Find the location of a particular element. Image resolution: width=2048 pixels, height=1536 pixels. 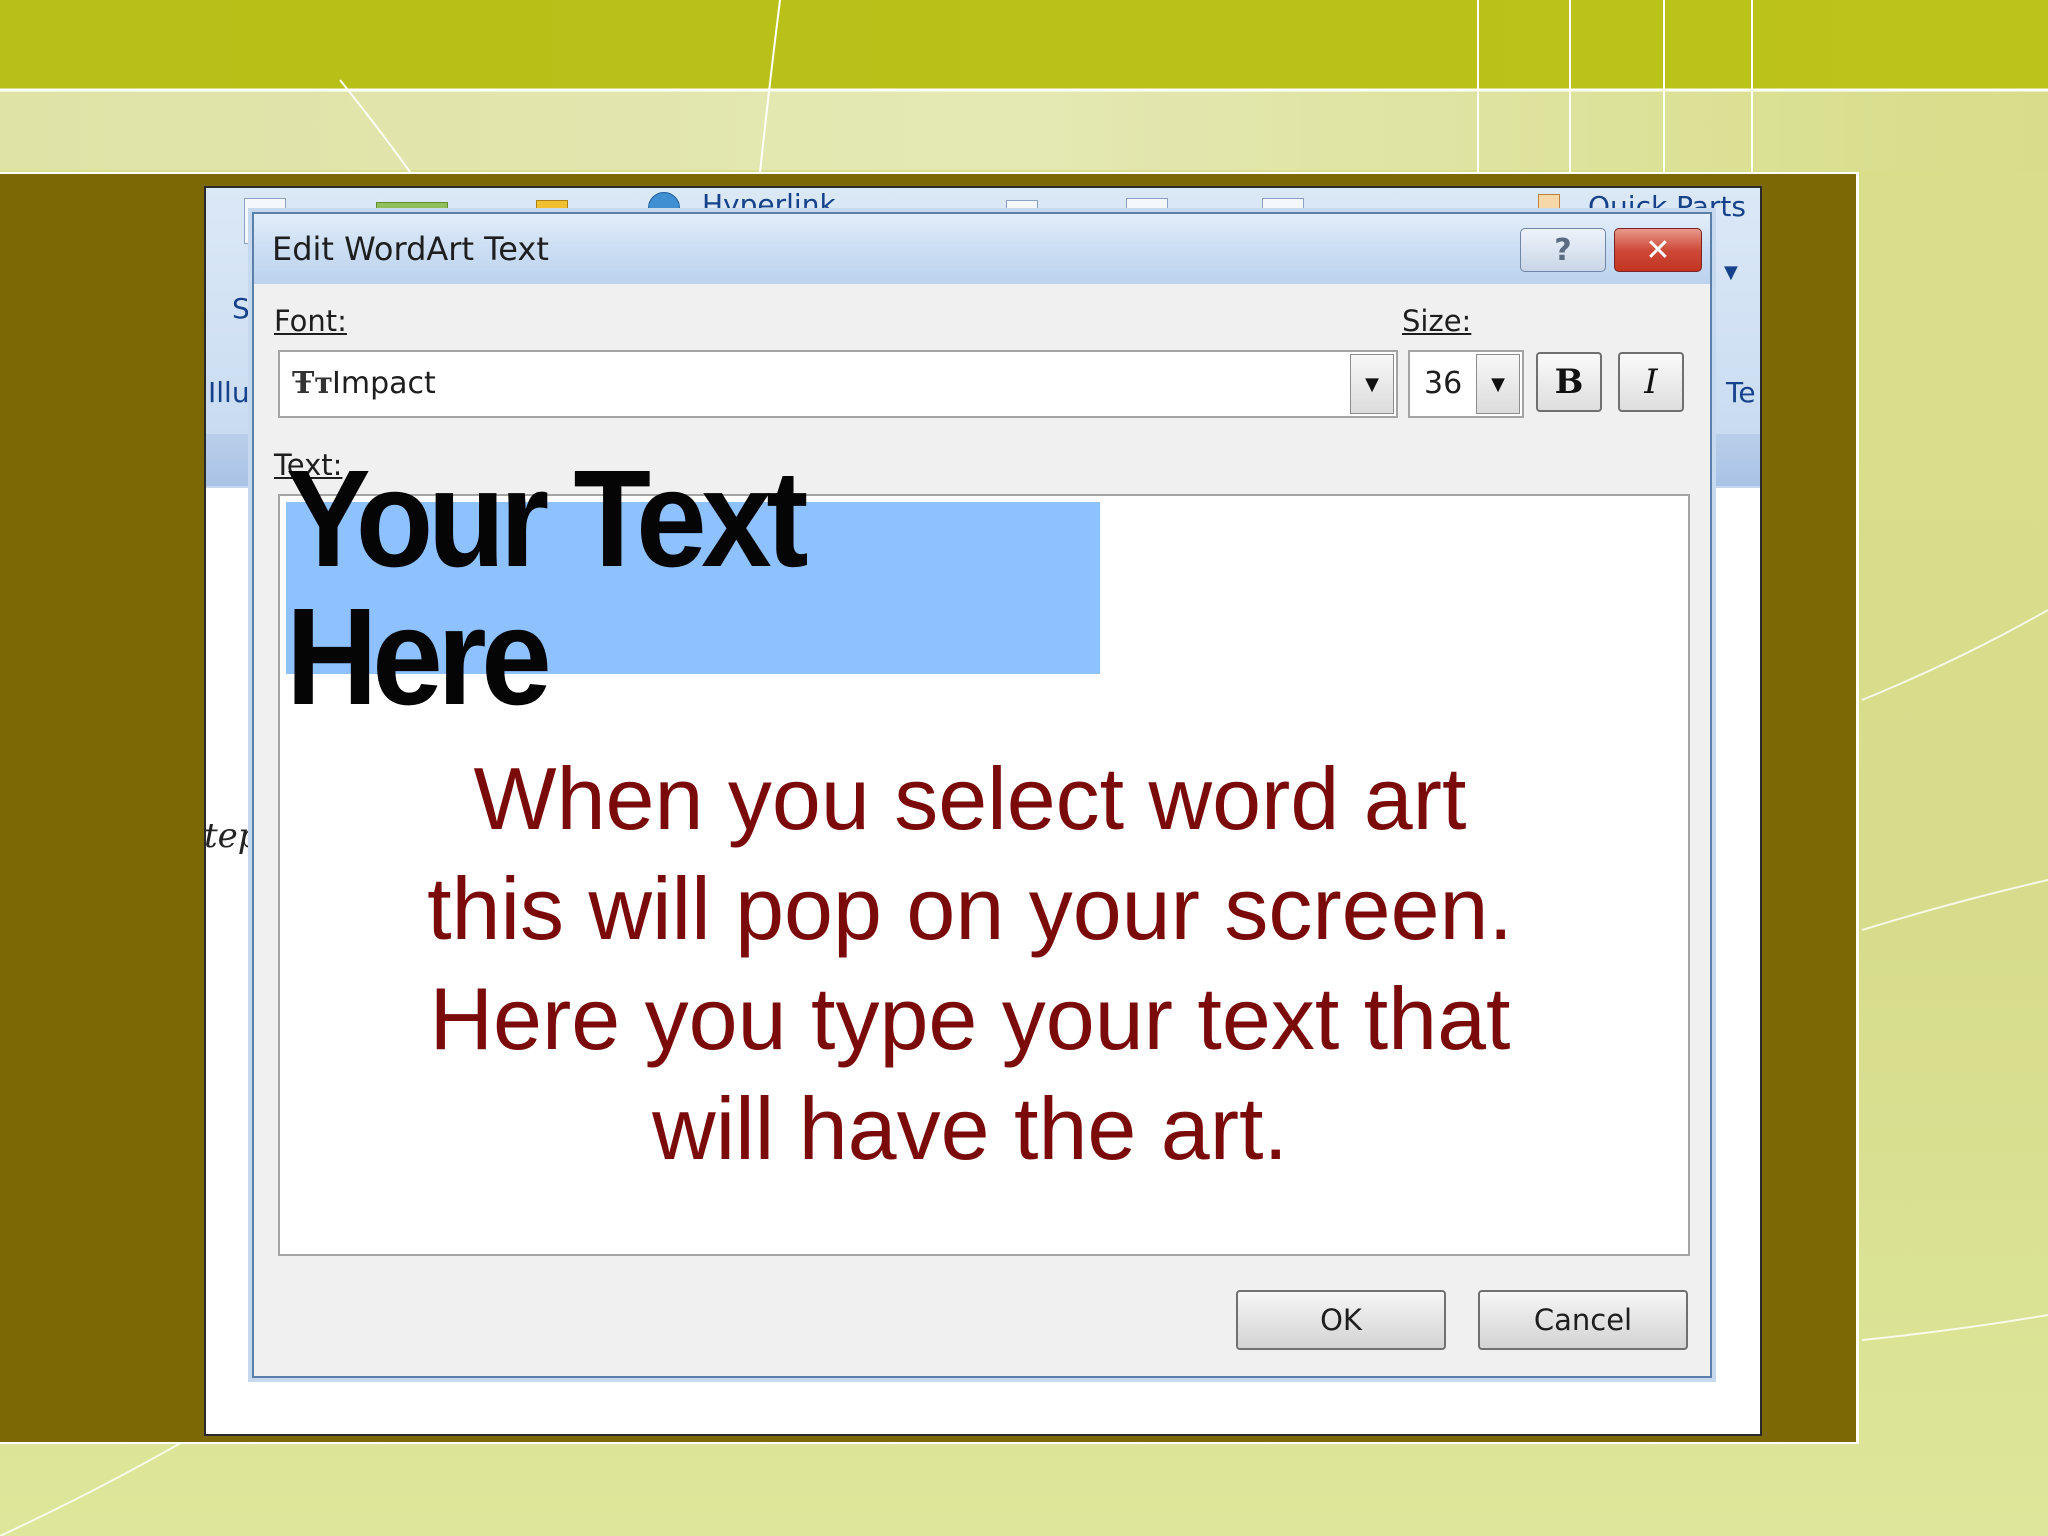

size-label-text: Size: is located at coordinates (1437, 321).